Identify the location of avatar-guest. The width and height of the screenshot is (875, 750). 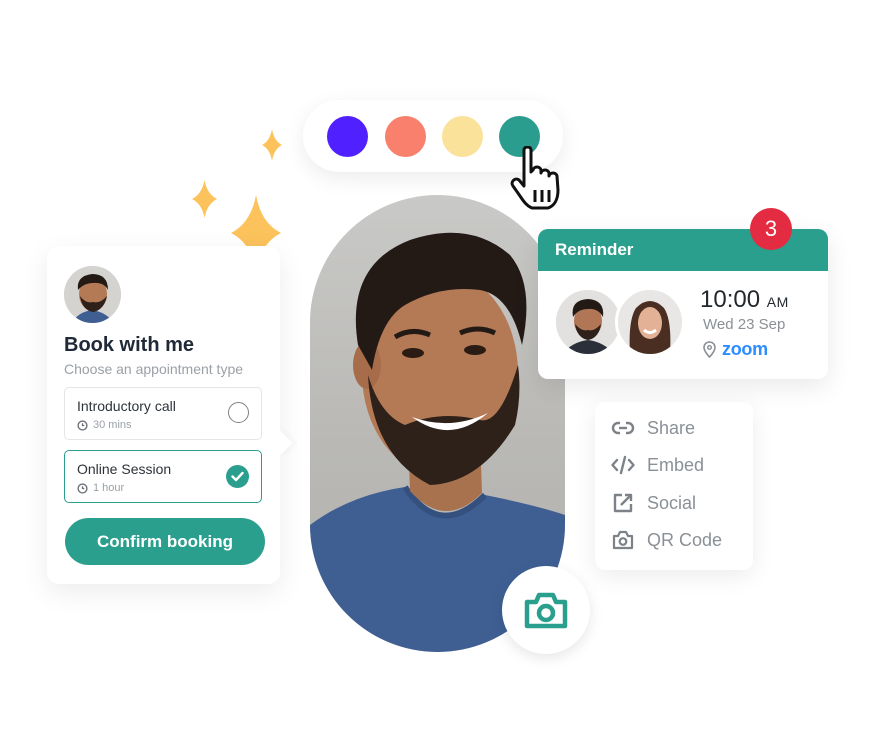
(650, 322).